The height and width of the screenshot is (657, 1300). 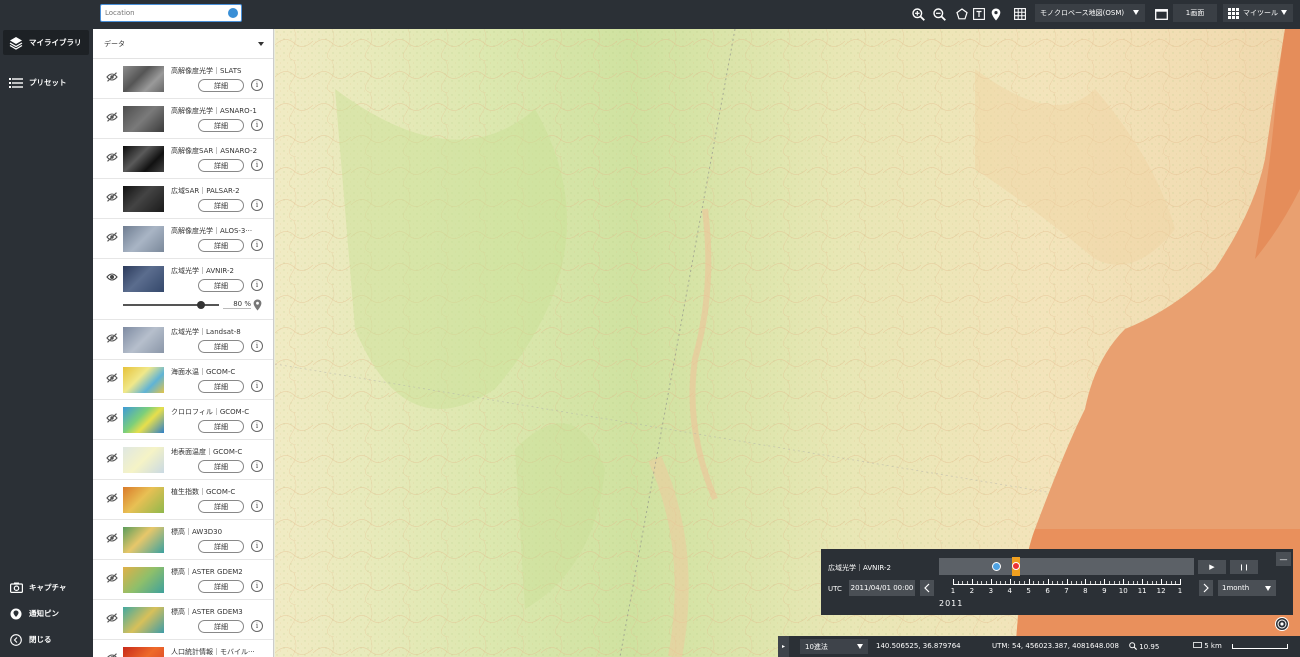 What do you see at coordinates (996, 14) in the screenshot?
I see `marker-tool-button` at bounding box center [996, 14].